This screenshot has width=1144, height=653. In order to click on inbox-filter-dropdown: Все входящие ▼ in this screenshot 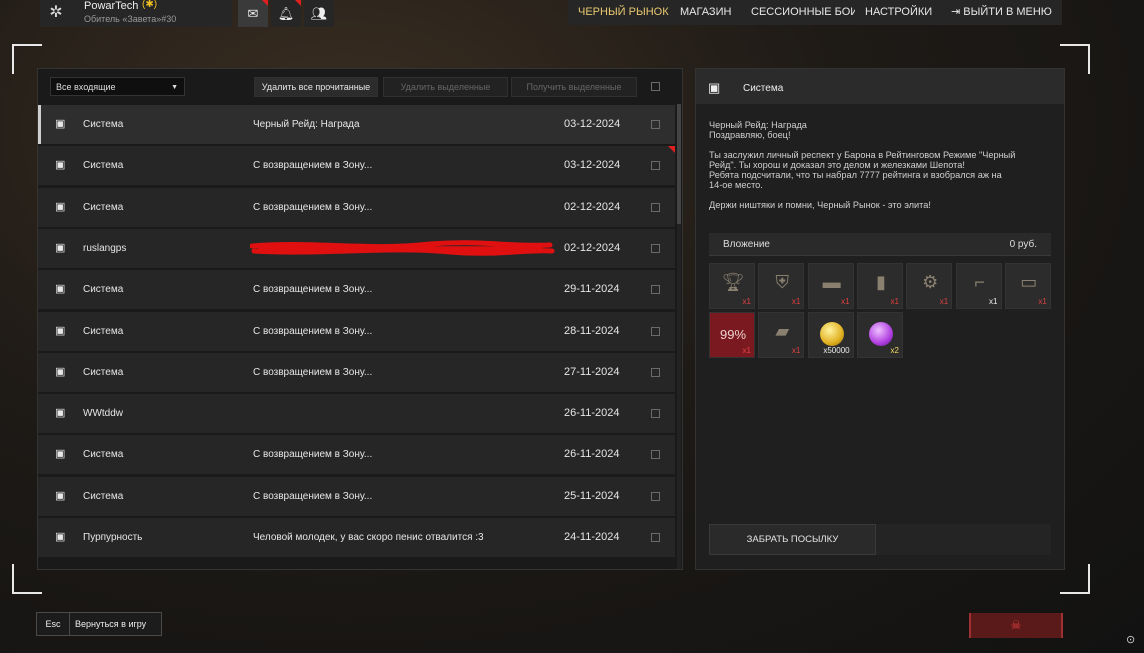, I will do `click(117, 86)`.